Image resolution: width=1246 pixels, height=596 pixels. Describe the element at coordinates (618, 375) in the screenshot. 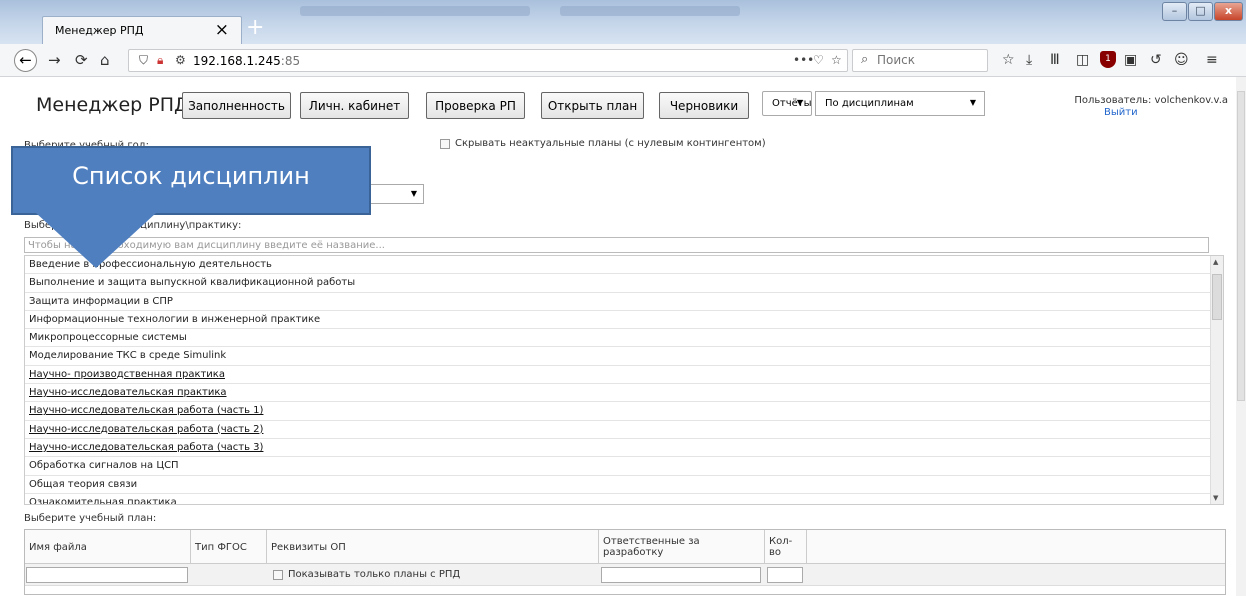

I see `list-item: Научно- производственная практика` at that location.